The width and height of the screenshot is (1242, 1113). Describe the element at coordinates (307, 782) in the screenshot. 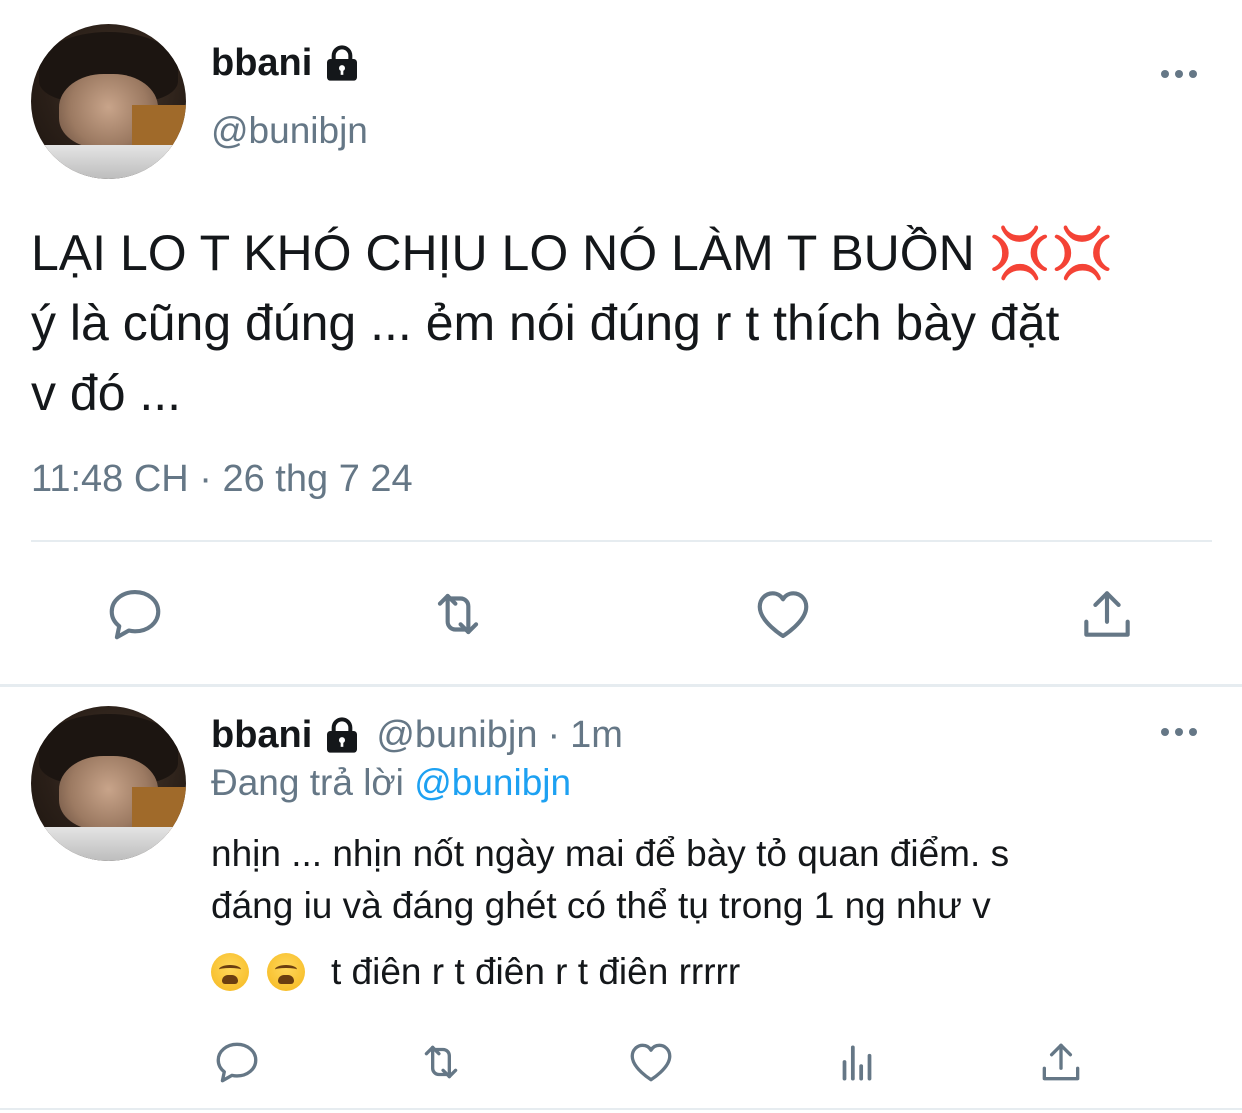

I see `replying-prefix: Đang trả lời` at that location.